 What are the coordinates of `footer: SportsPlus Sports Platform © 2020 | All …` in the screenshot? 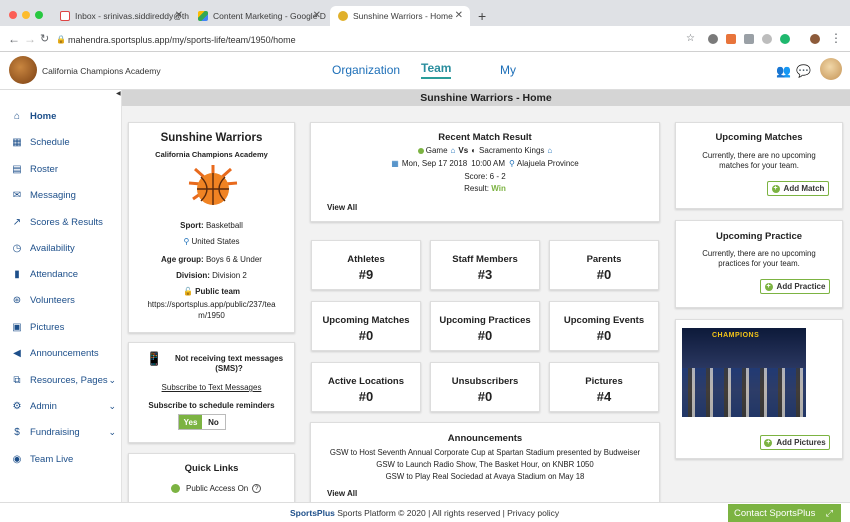 It's located at (425, 512).